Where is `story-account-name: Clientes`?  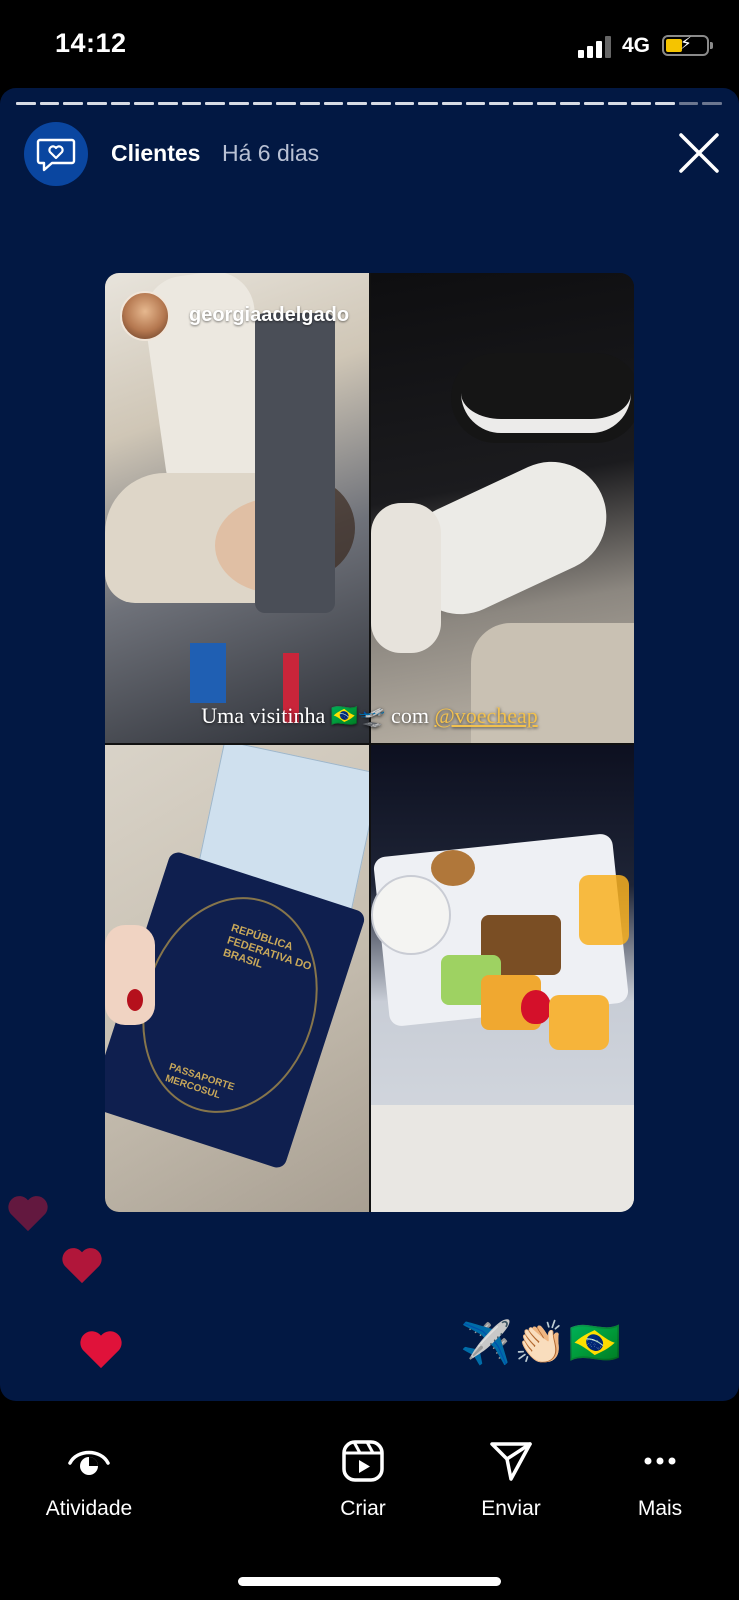
story-account-name: Clientes is located at coordinates (155, 153).